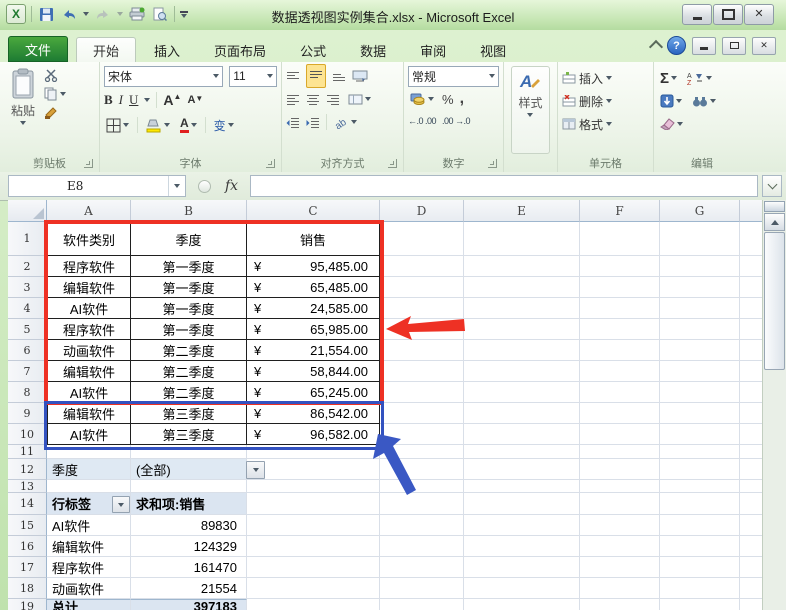 The width and height of the screenshot is (786, 610). I want to click on tab-5: 数据, so click(373, 50).